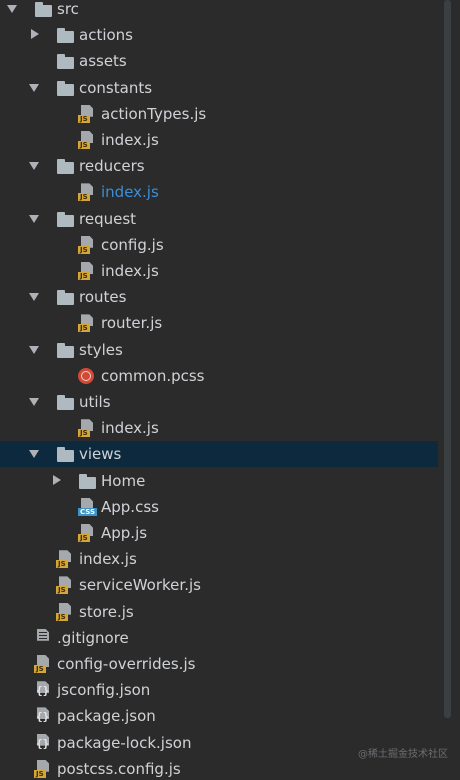 This screenshot has width=460, height=780. I want to click on tree-file-router-js: JS router.js, so click(219, 323).